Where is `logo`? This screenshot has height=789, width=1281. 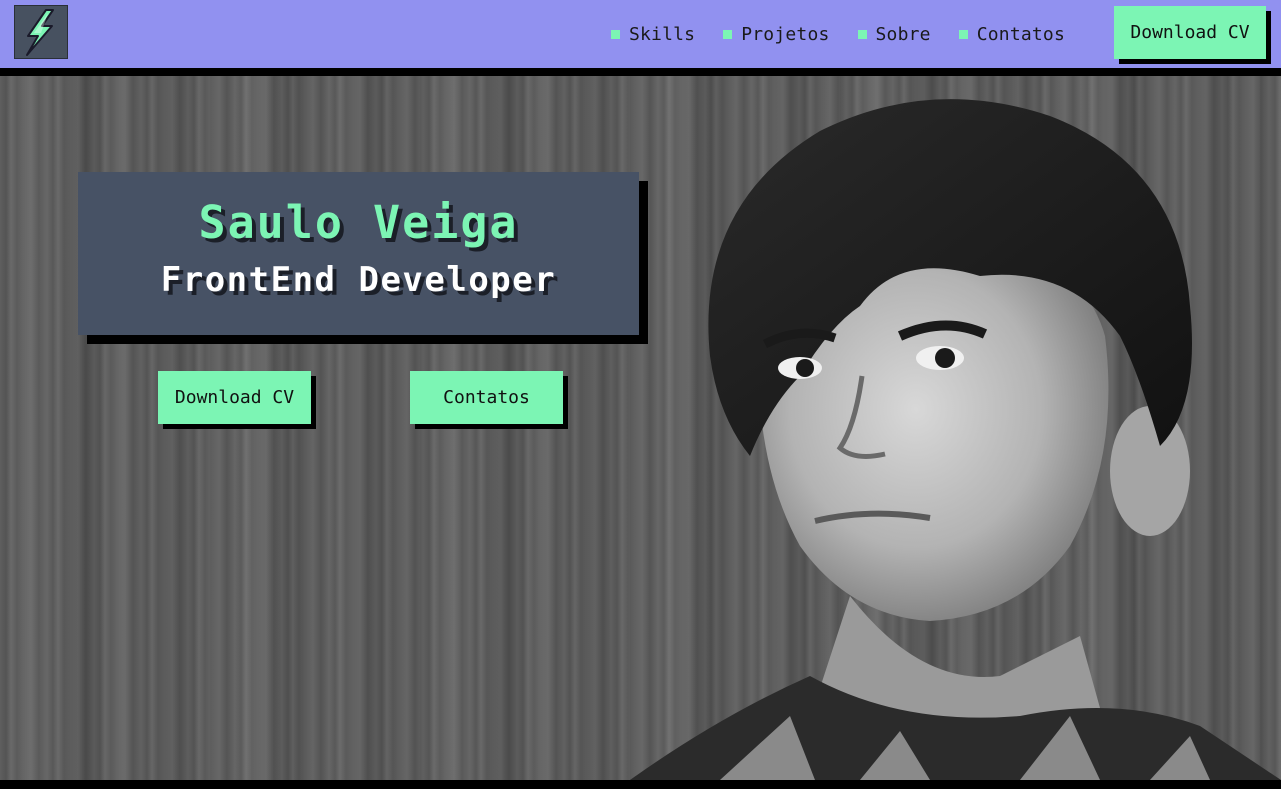 logo is located at coordinates (41, 32).